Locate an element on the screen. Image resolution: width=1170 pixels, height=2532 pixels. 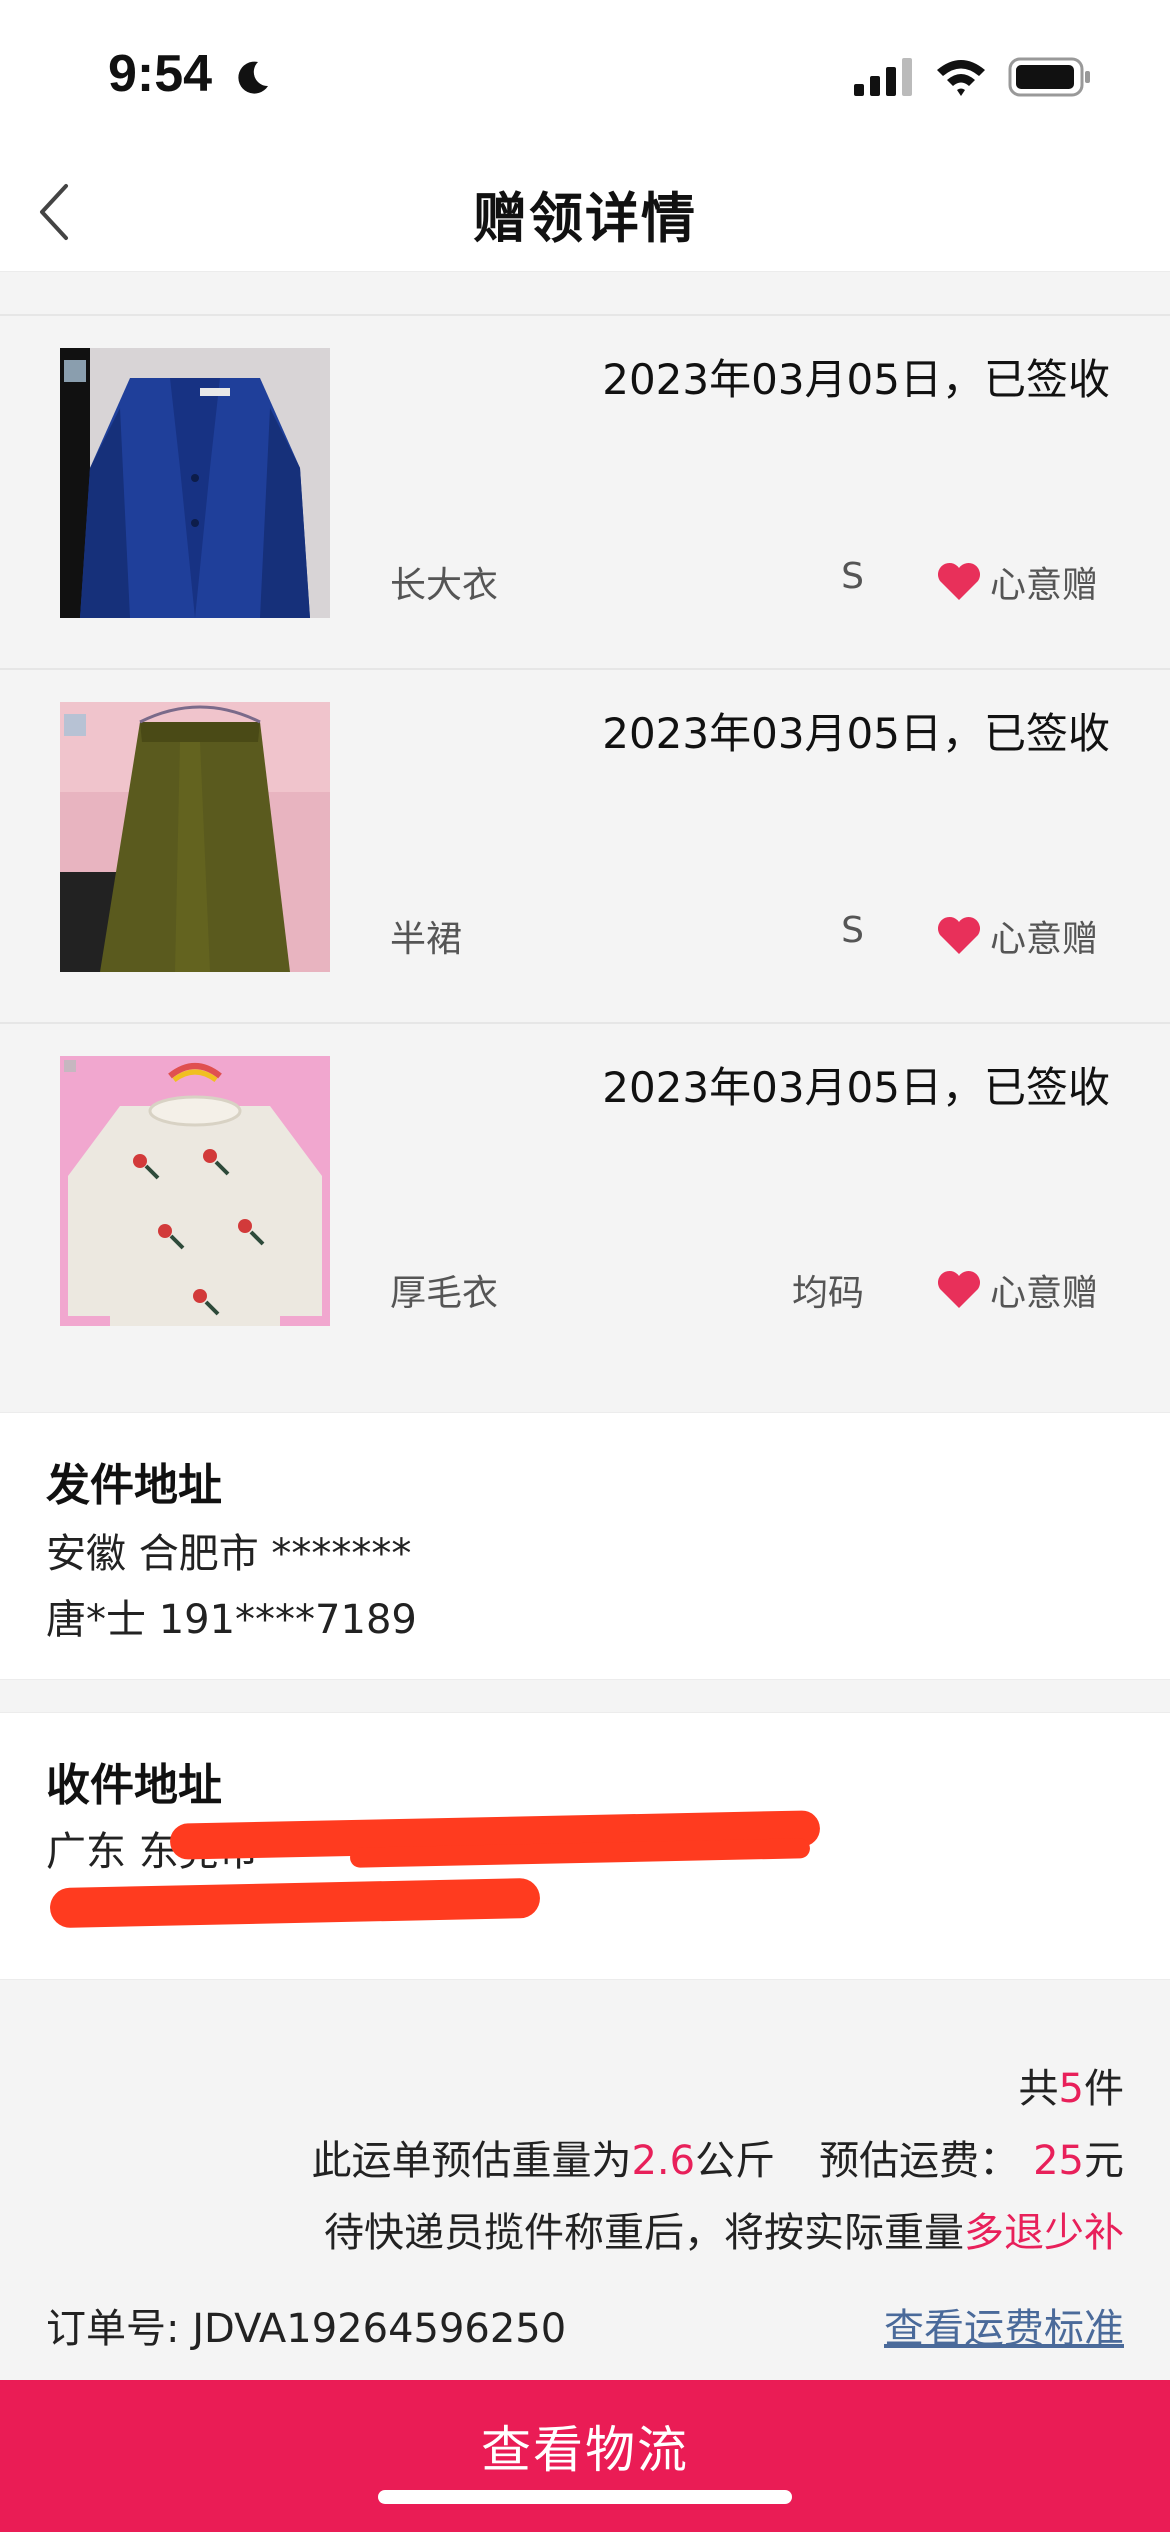
item-photo-sweater is located at coordinates (195, 1191).